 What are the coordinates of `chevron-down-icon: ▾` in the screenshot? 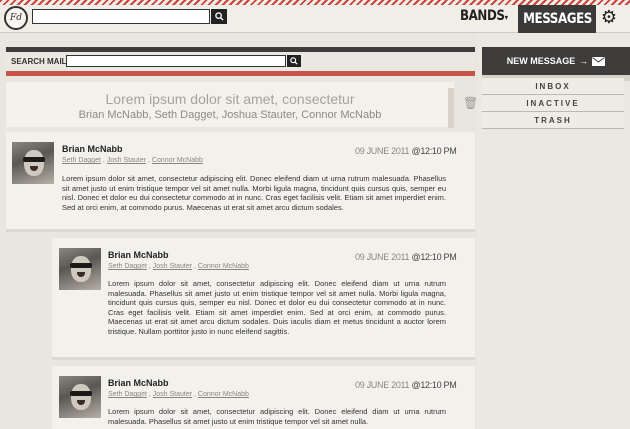 It's located at (506, 17).